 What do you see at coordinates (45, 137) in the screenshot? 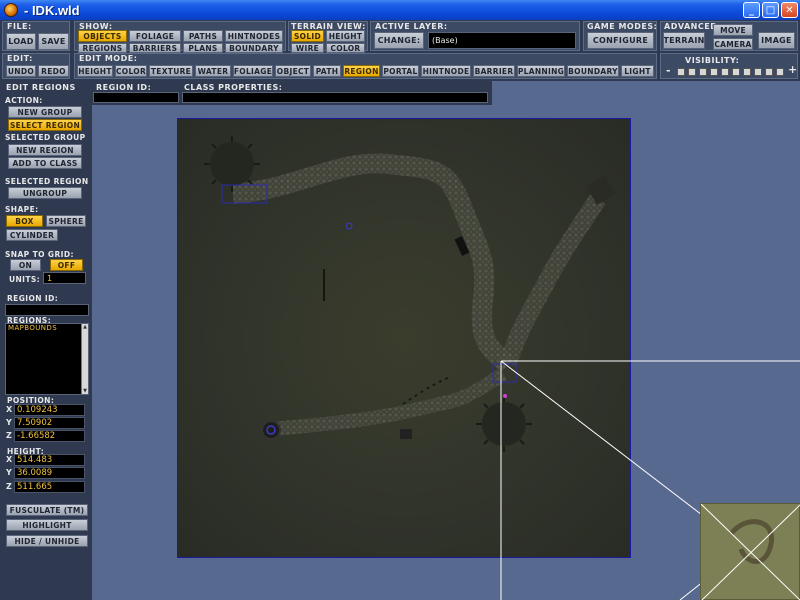
I see `selected-group-label: Selected Group` at bounding box center [45, 137].